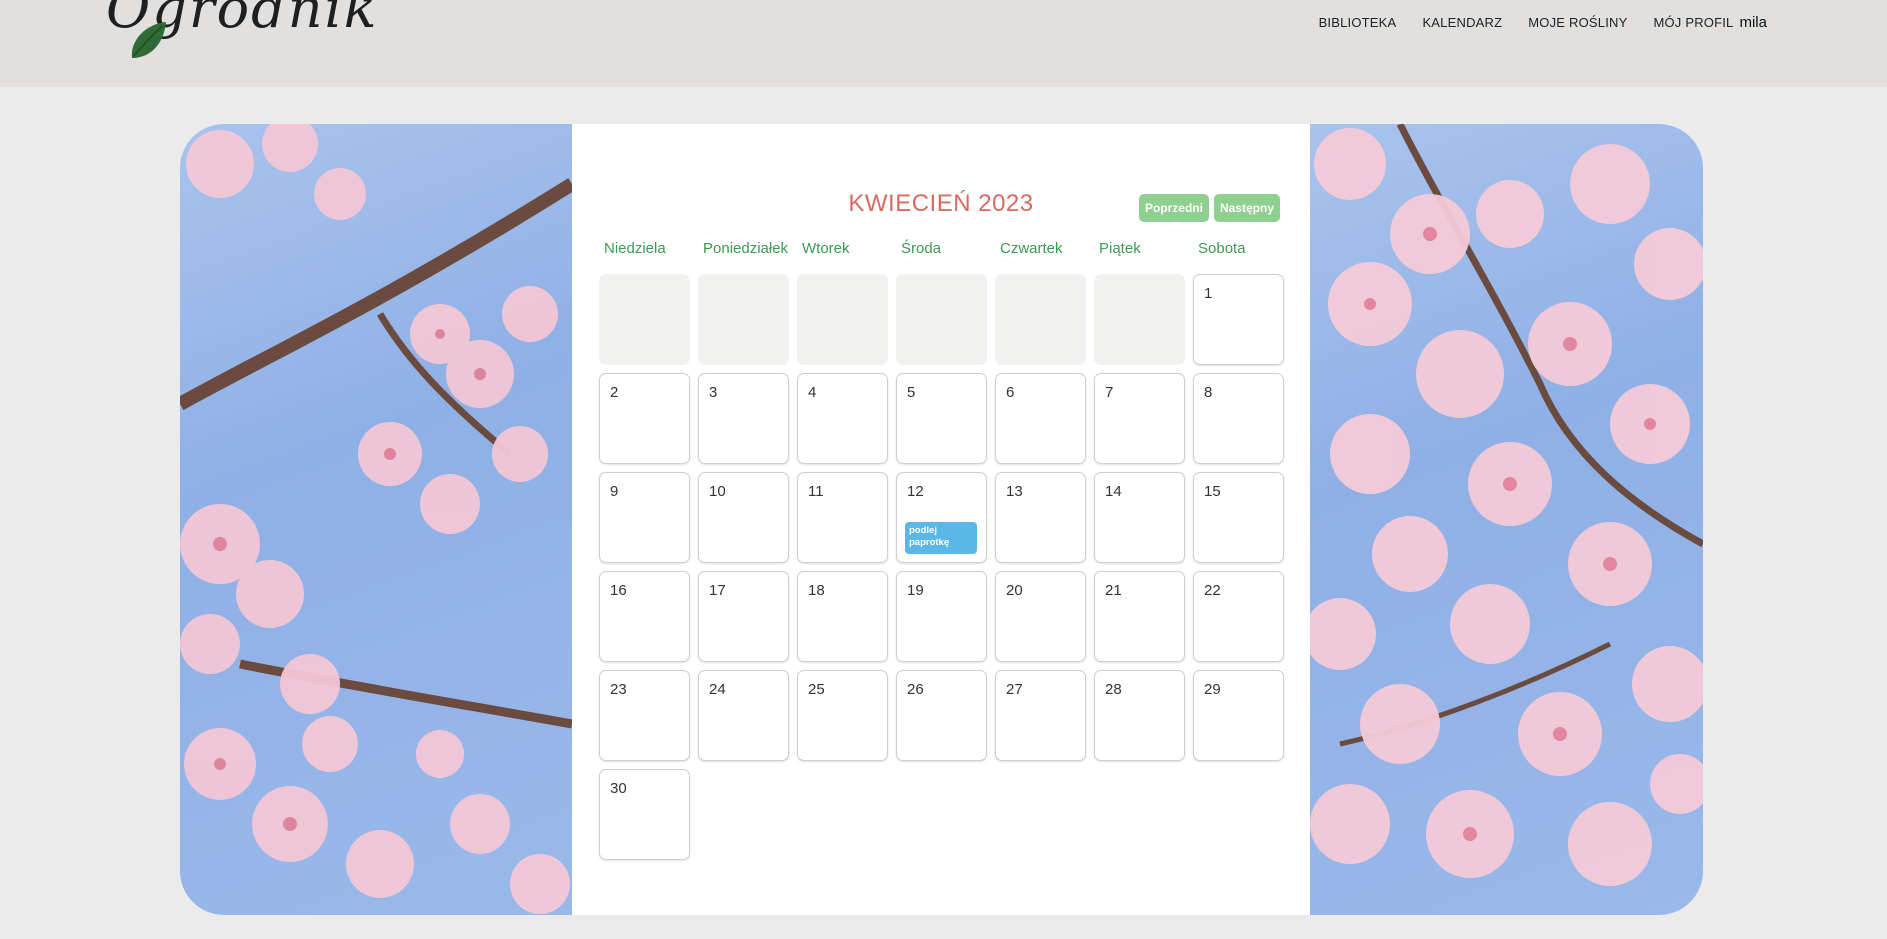 The image size is (1887, 939). I want to click on day-number: 28, so click(1113, 689).